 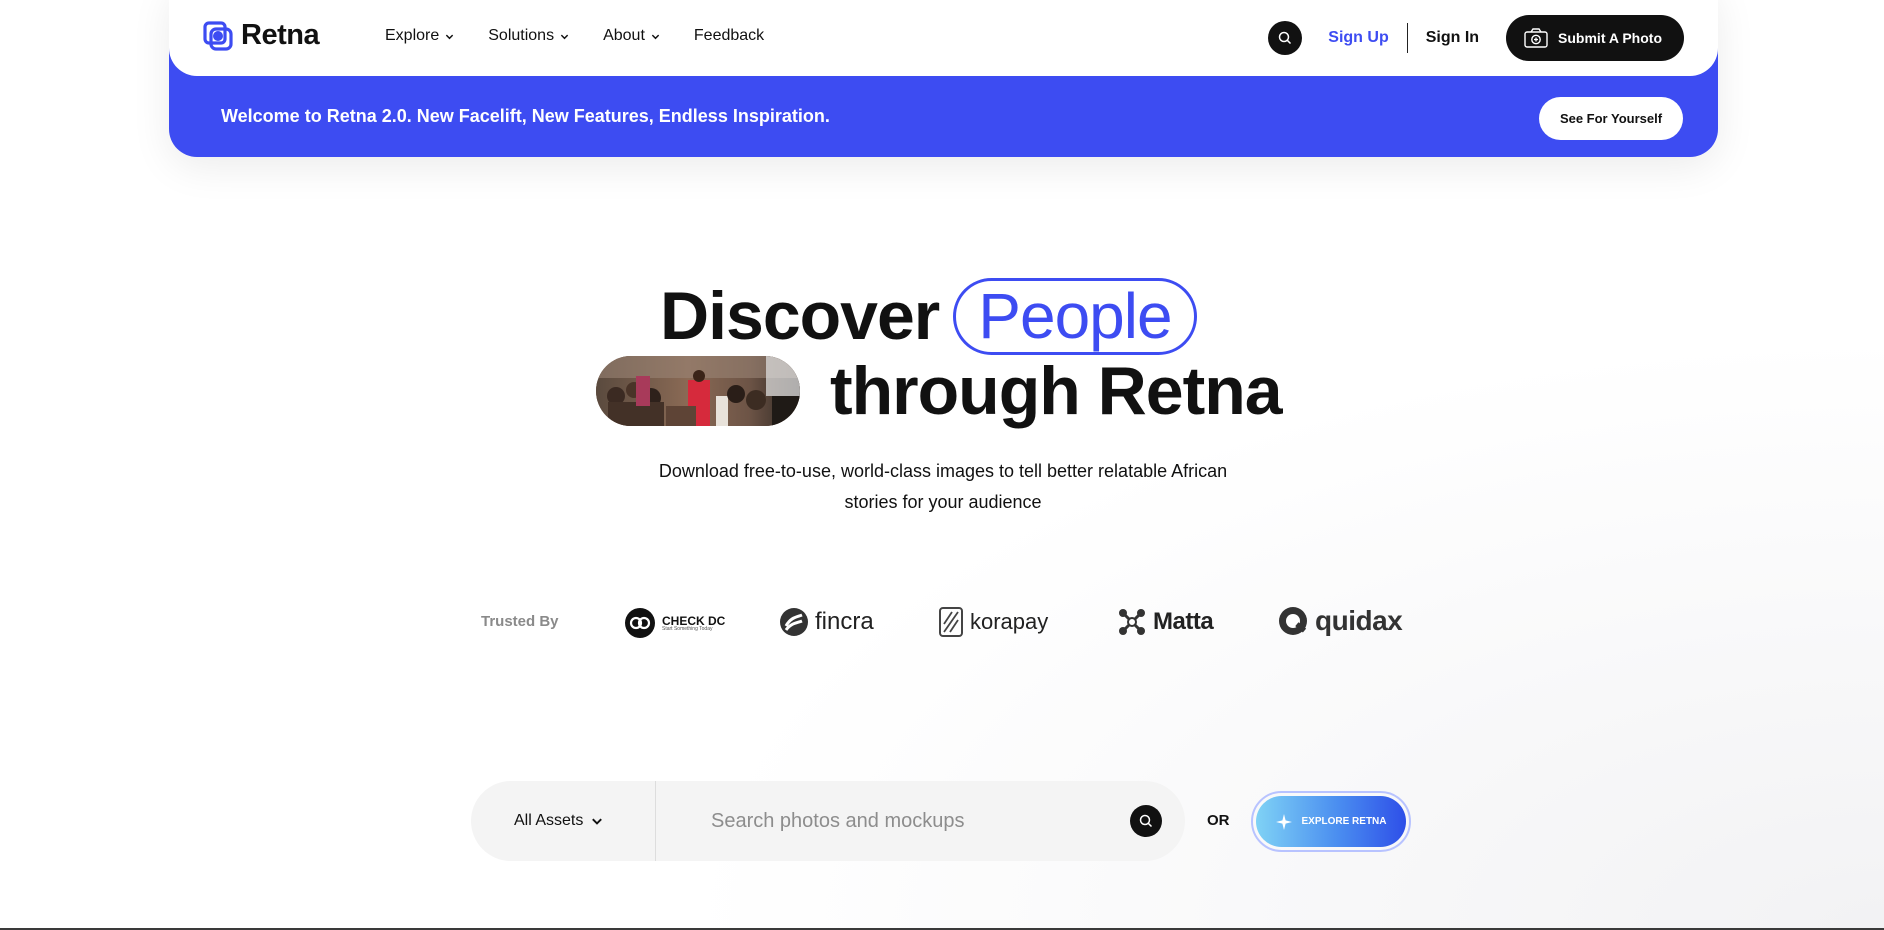 I want to click on nav-solutions: Solutions, so click(x=528, y=36).